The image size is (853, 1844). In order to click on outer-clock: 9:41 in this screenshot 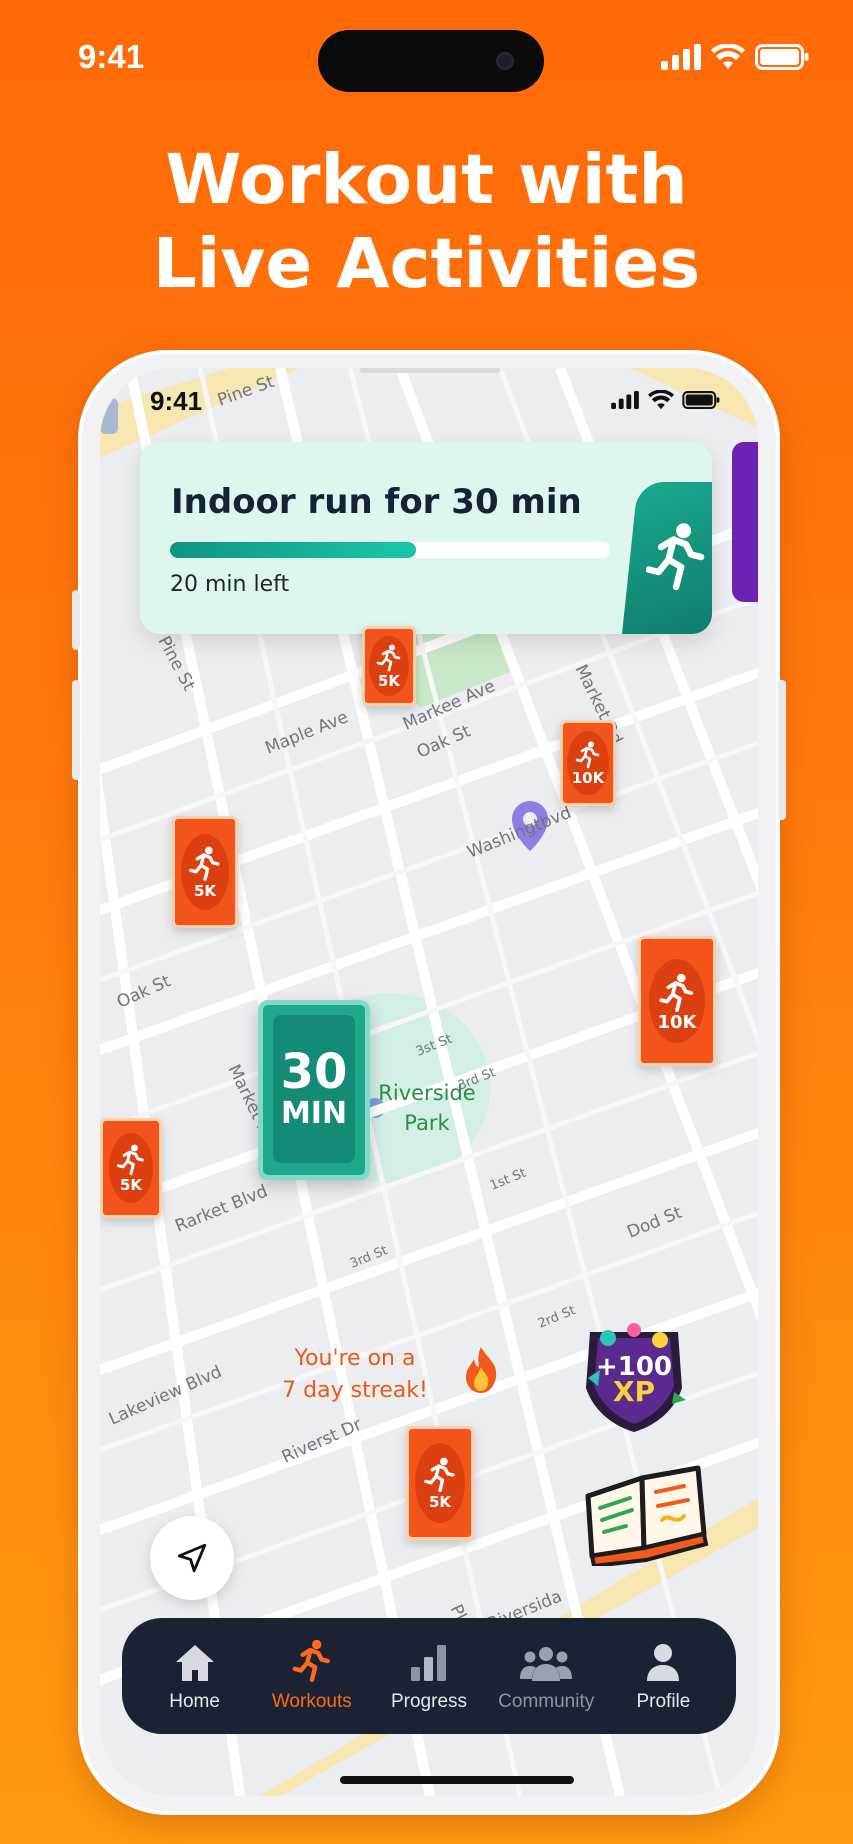, I will do `click(111, 56)`.